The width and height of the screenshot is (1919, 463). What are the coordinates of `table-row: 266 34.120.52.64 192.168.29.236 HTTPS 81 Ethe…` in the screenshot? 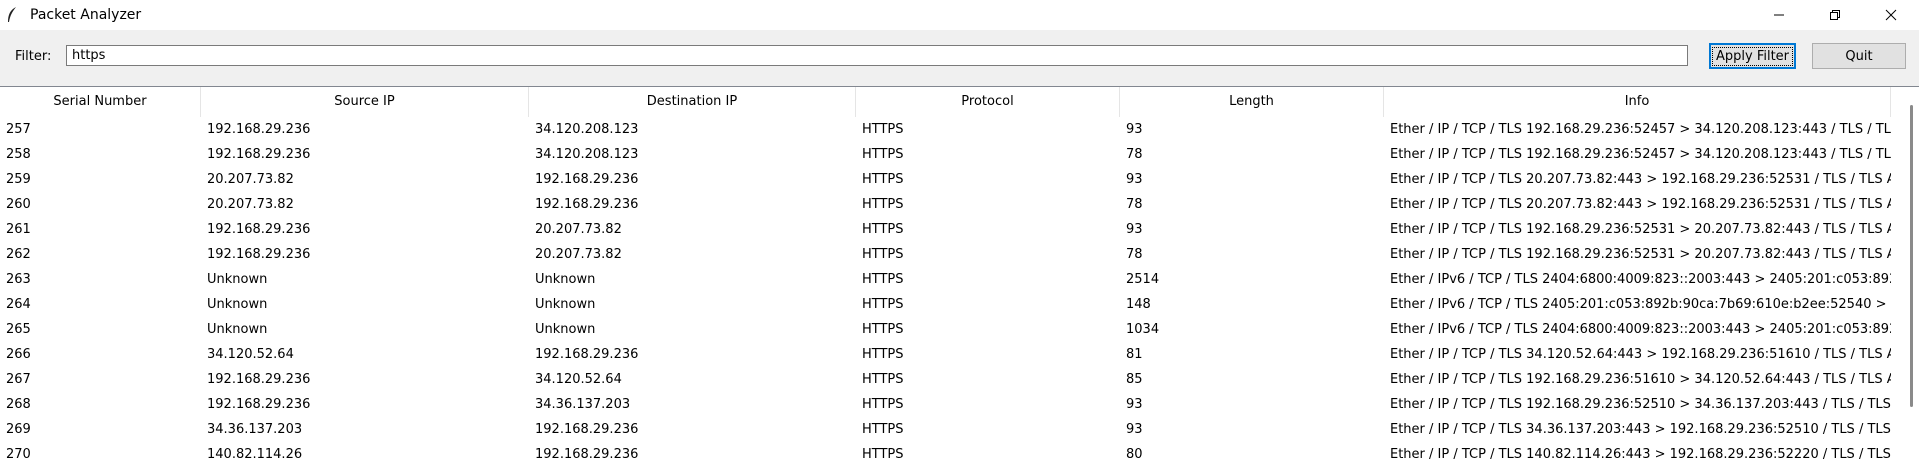 It's located at (959, 354).